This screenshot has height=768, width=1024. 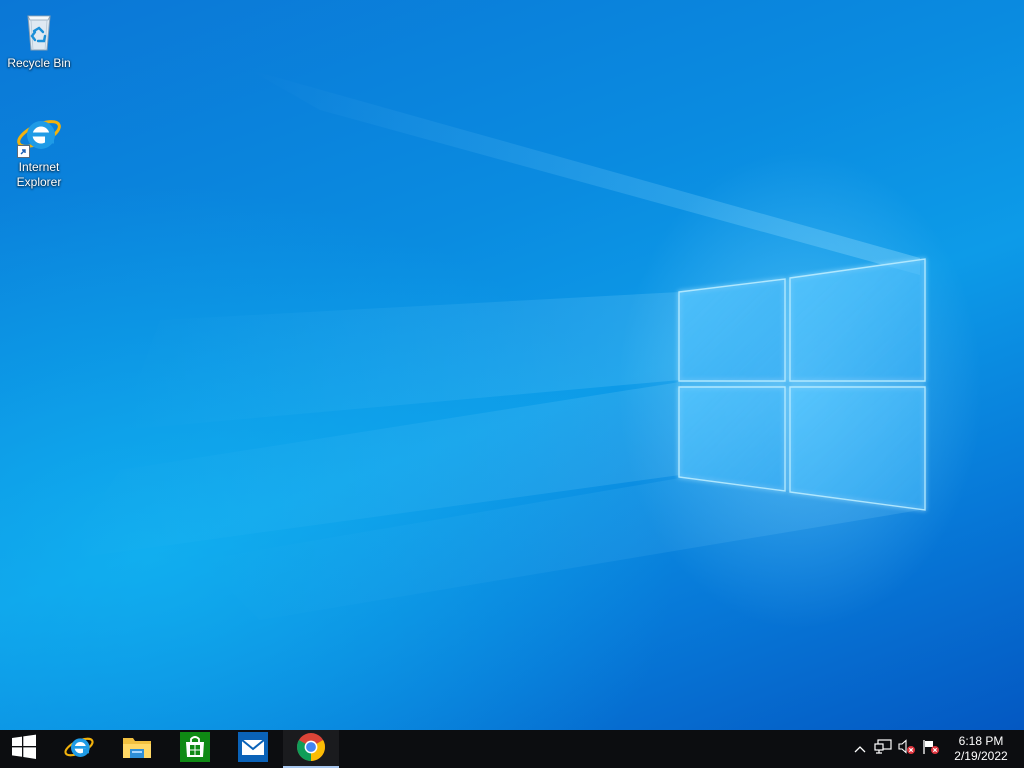 I want to click on taskbar-file-explorer, so click(x=137, y=749).